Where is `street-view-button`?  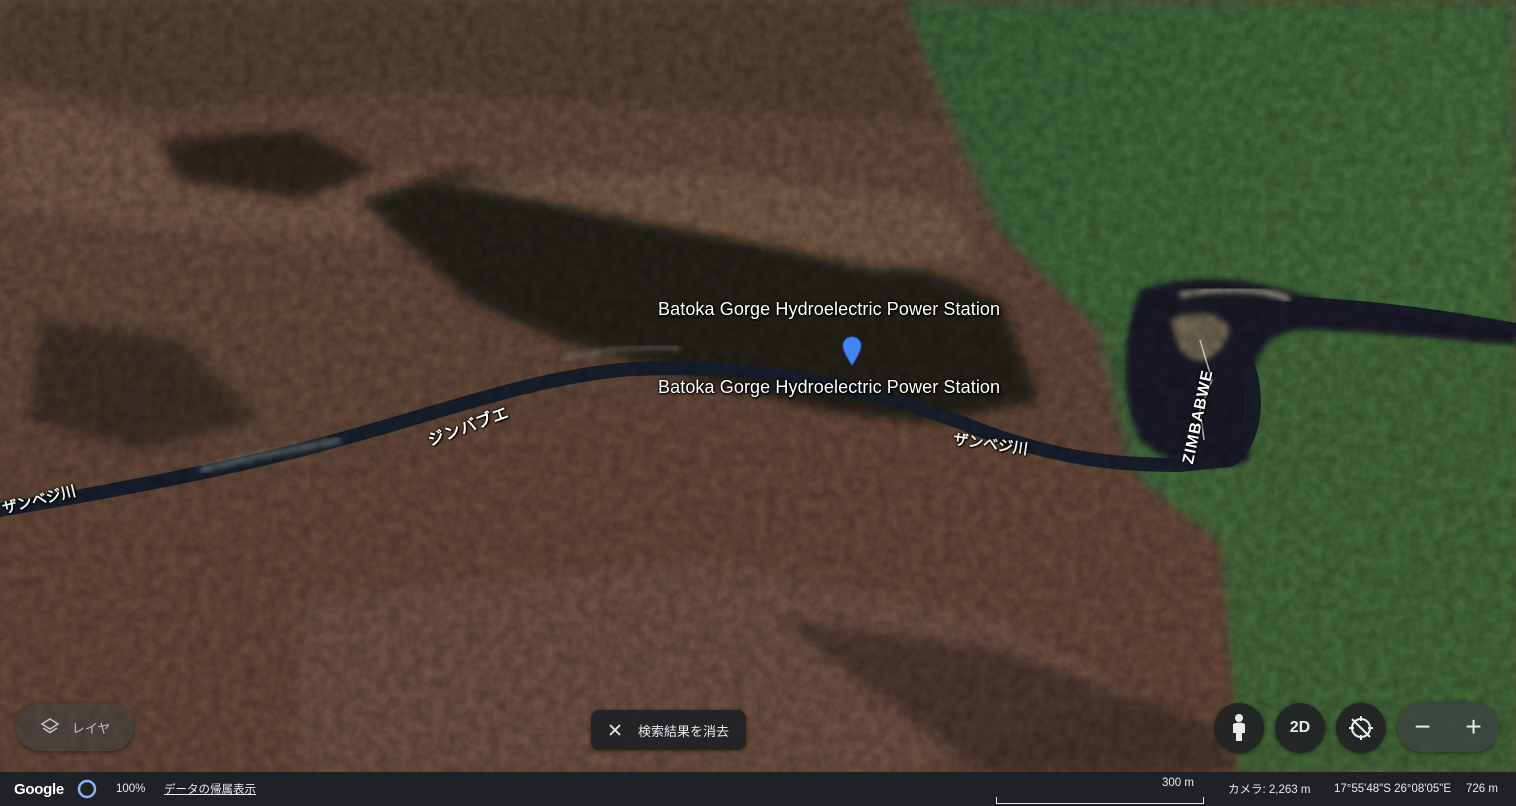
street-view-button is located at coordinates (1239, 728).